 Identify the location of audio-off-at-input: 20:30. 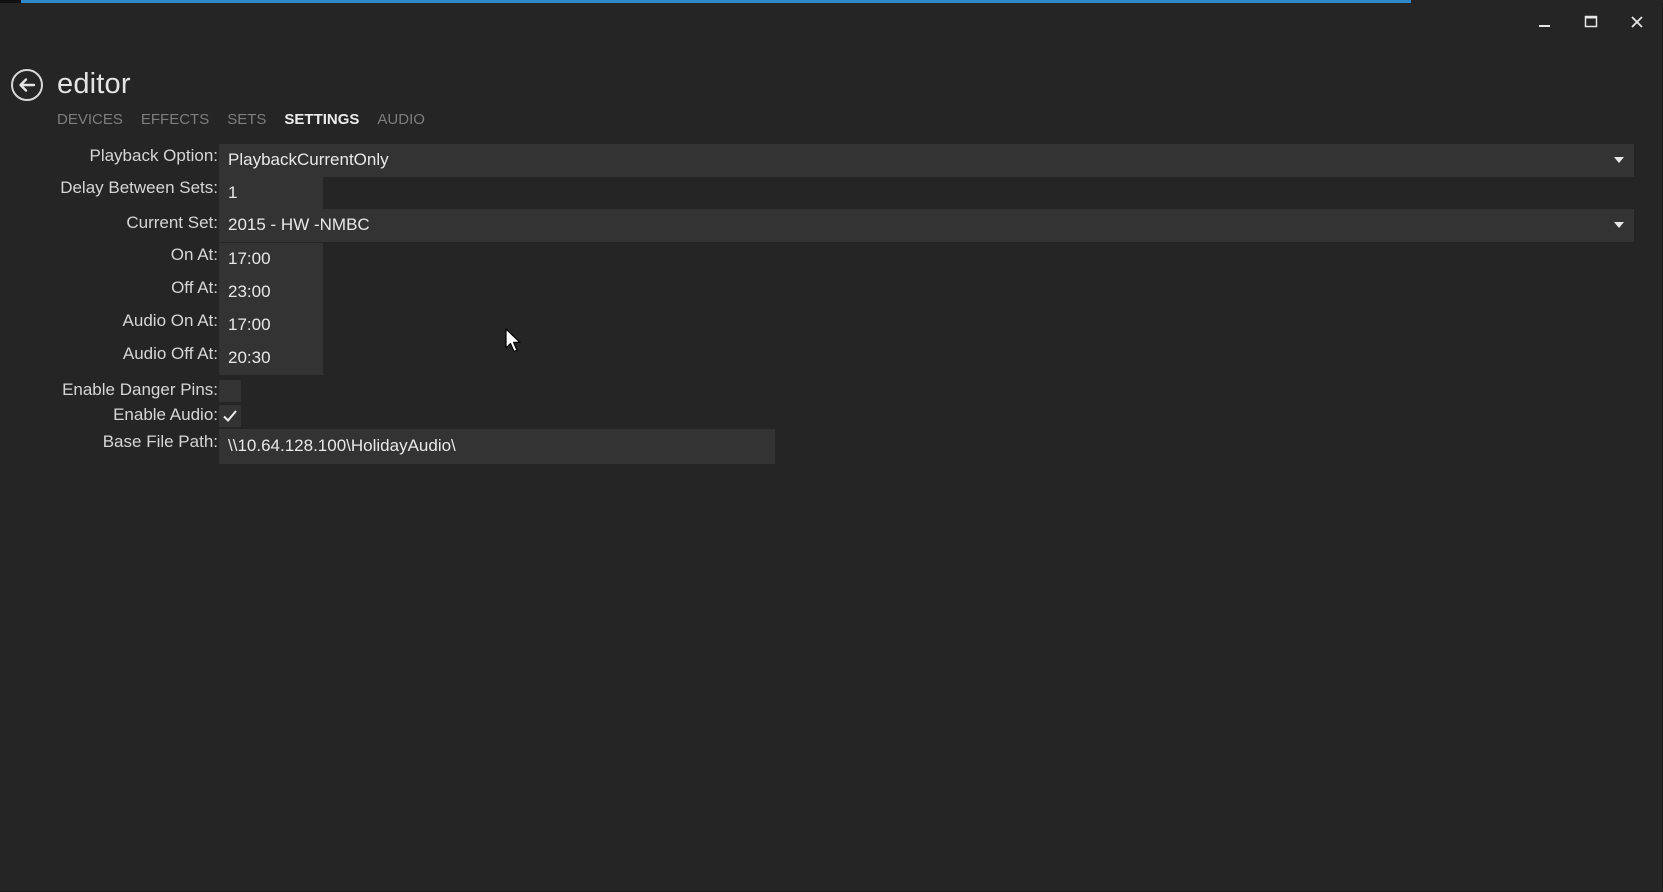
(271, 358).